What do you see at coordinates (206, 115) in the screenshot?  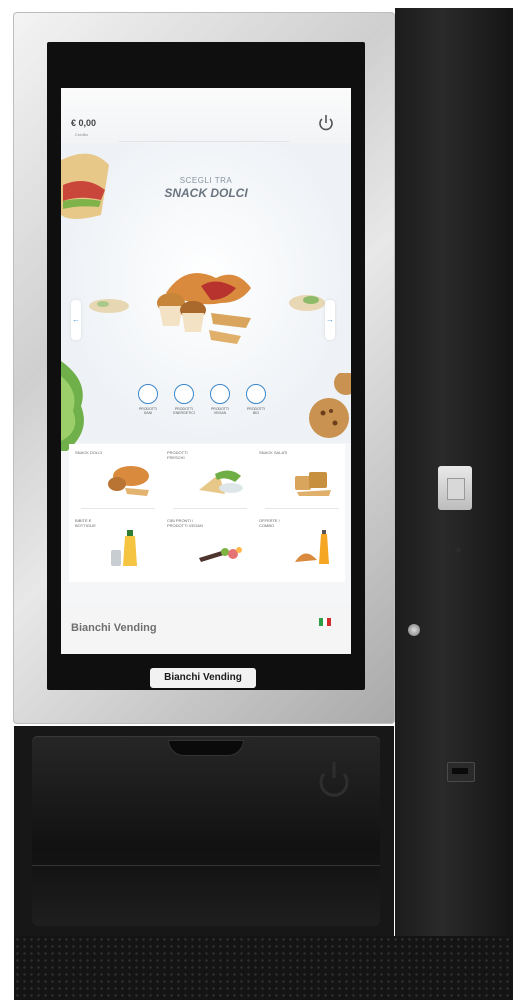 I see `top-bar: € 0,00 Credito` at bounding box center [206, 115].